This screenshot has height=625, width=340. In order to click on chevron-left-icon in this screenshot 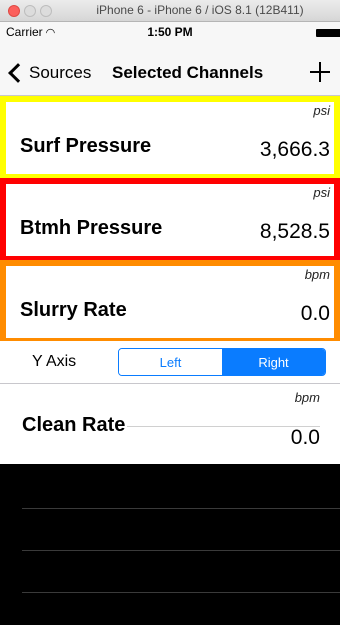, I will do `click(18, 73)`.